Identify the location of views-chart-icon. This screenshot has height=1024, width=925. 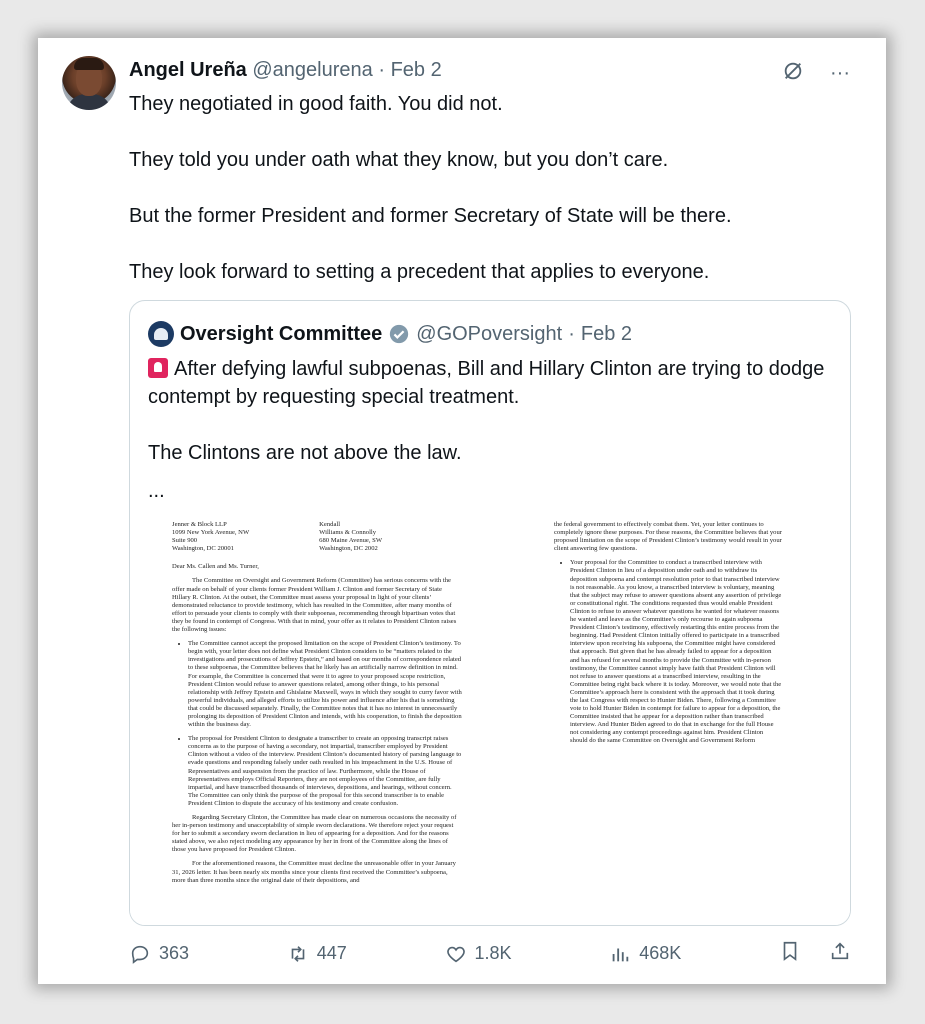
(620, 954).